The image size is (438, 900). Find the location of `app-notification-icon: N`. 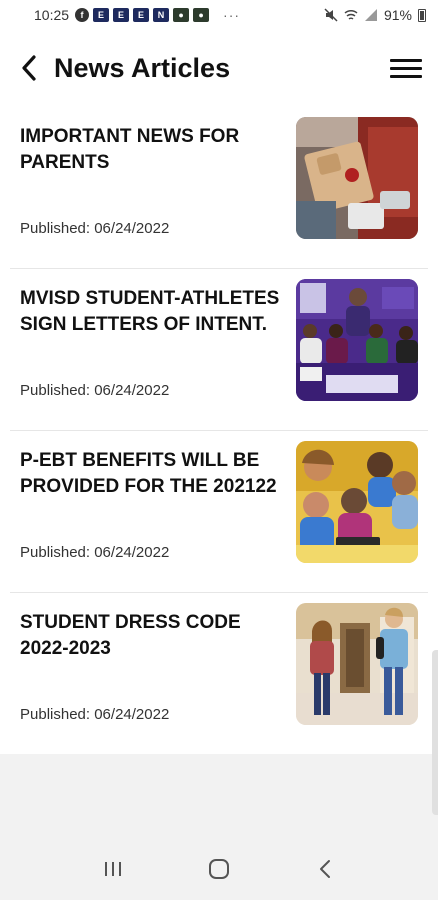

app-notification-icon: N is located at coordinates (161, 15).